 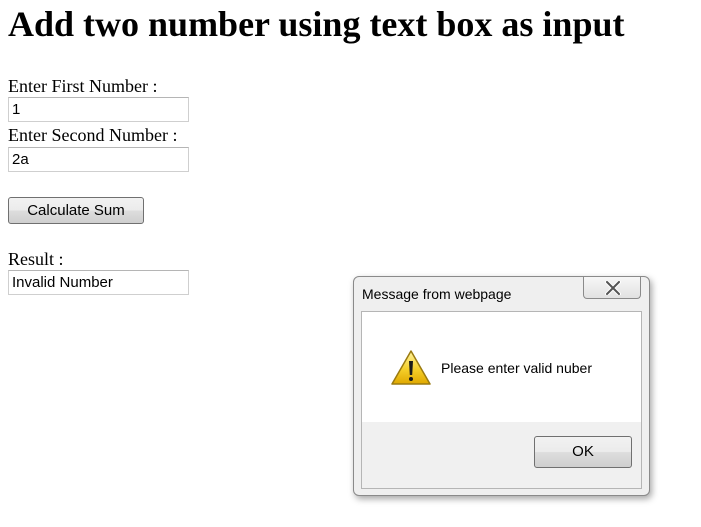 I want to click on dialog-body: Please enter valid nuber OK, so click(x=501, y=400).